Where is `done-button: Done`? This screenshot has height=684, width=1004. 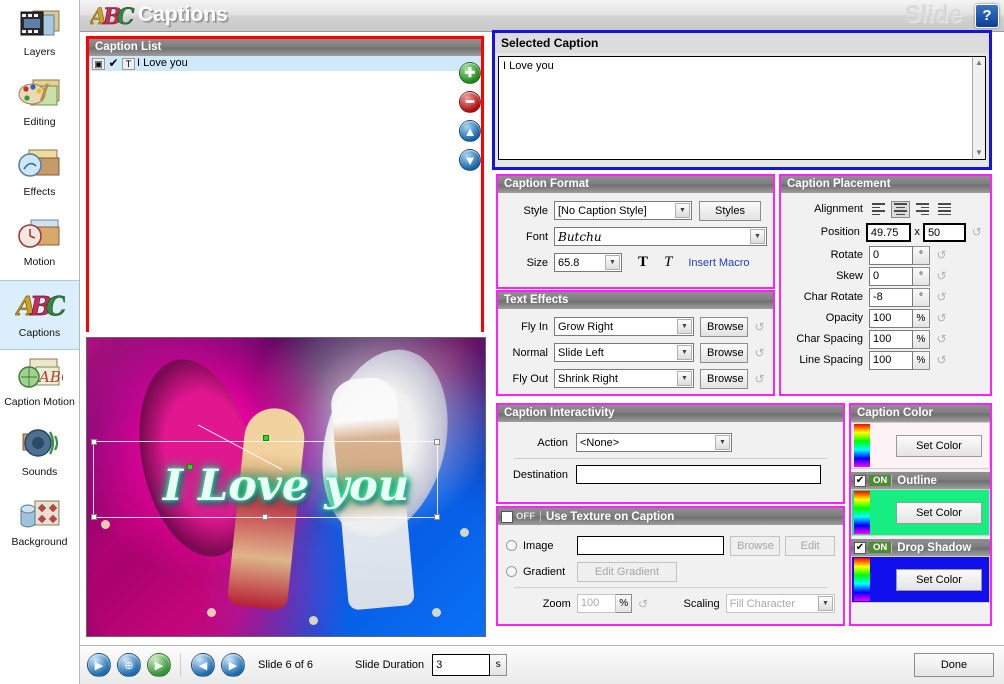
done-button: Done is located at coordinates (954, 665).